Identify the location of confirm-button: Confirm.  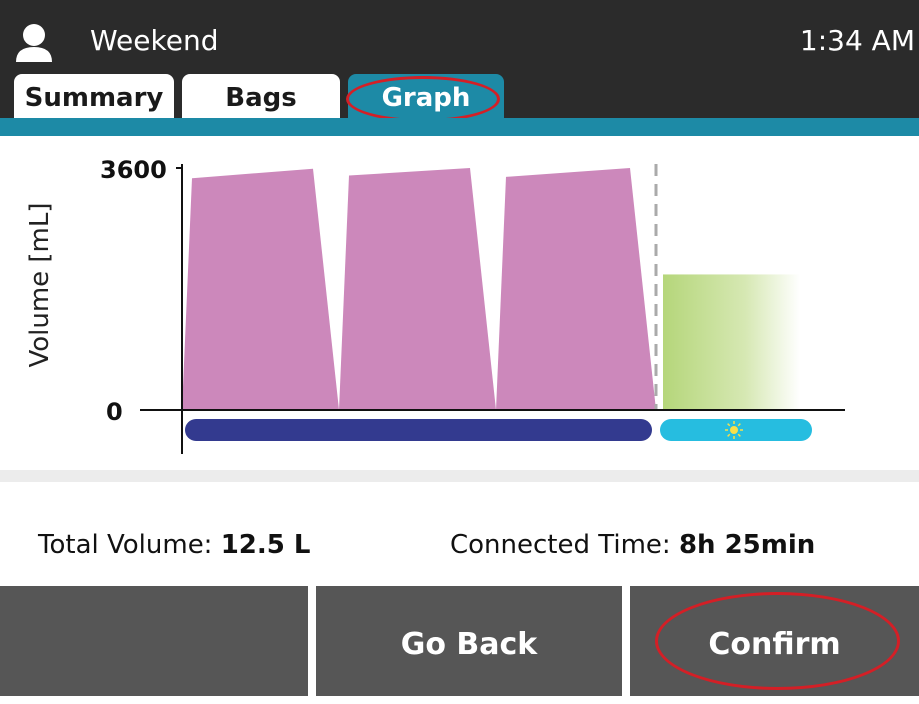
(774, 641).